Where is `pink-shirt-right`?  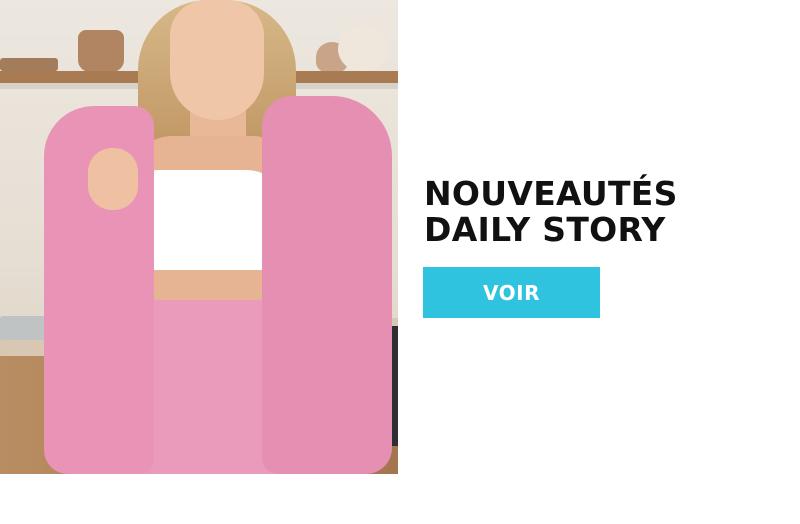 pink-shirt-right is located at coordinates (327, 285).